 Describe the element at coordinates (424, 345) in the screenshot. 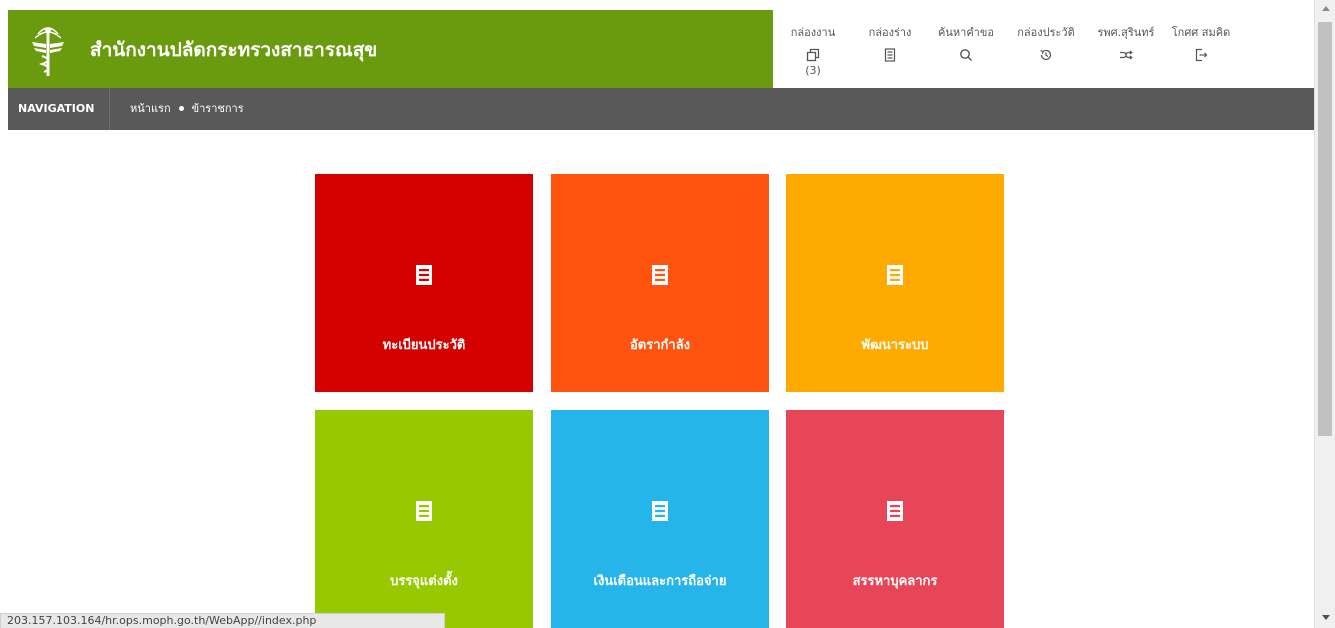

I see `tile-label: ทะเบียนประวัติ` at that location.